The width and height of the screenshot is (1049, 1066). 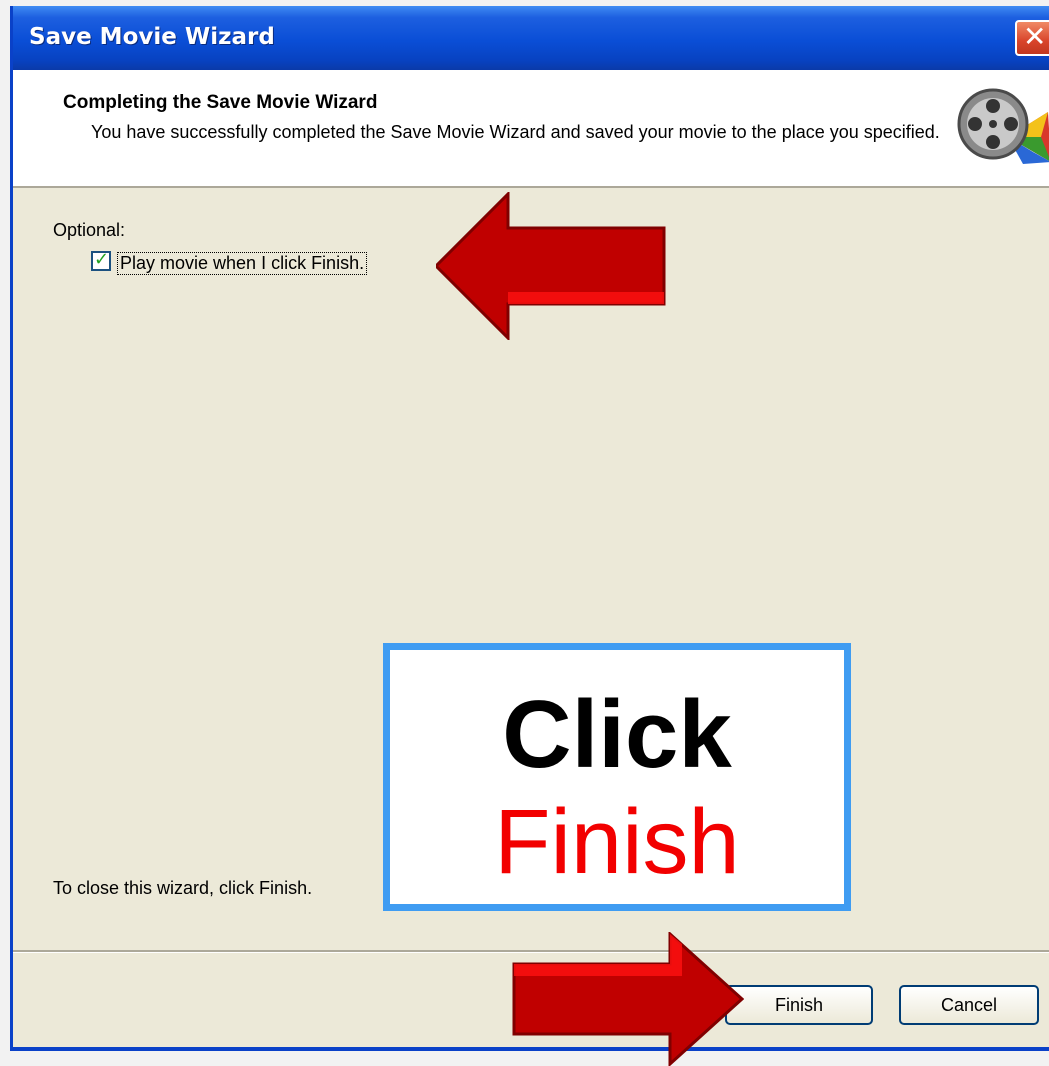 I want to click on title-bar: Save Movie Wizard ✕, so click(x=531, y=38).